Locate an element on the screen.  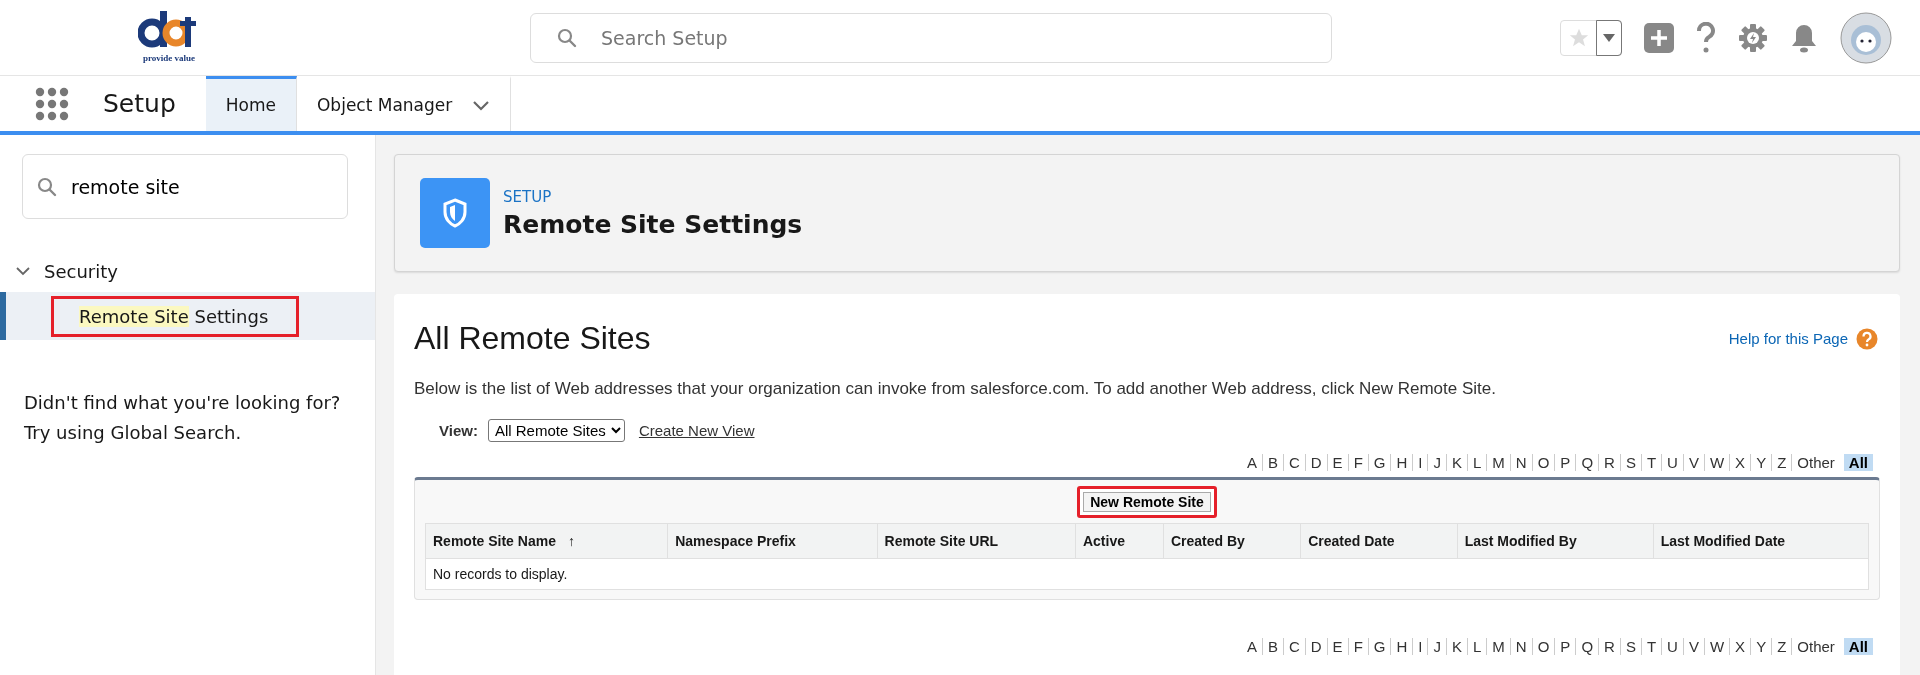
company-logo: provide value is located at coordinates (169, 37).